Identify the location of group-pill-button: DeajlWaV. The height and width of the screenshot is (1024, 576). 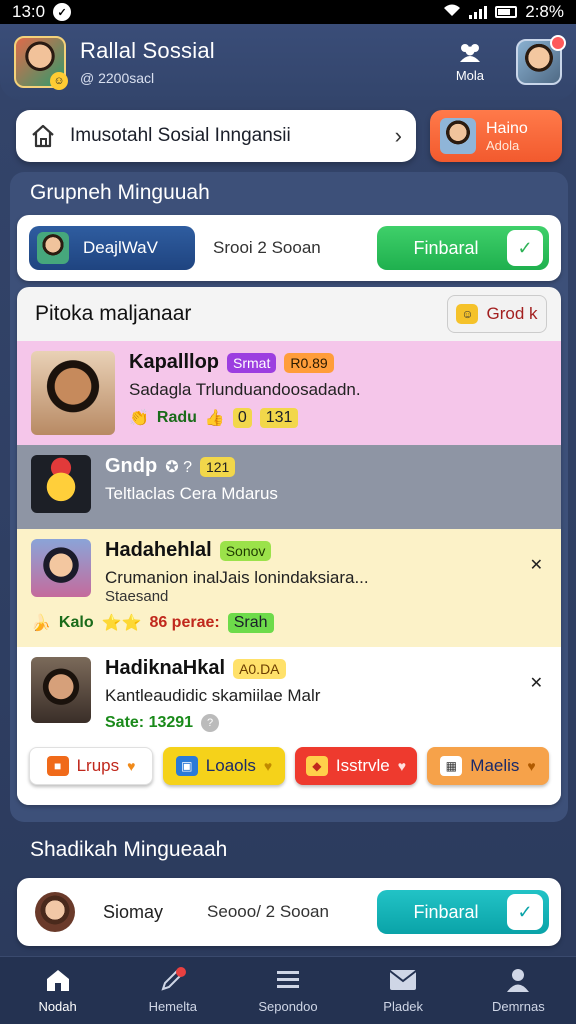
(112, 248).